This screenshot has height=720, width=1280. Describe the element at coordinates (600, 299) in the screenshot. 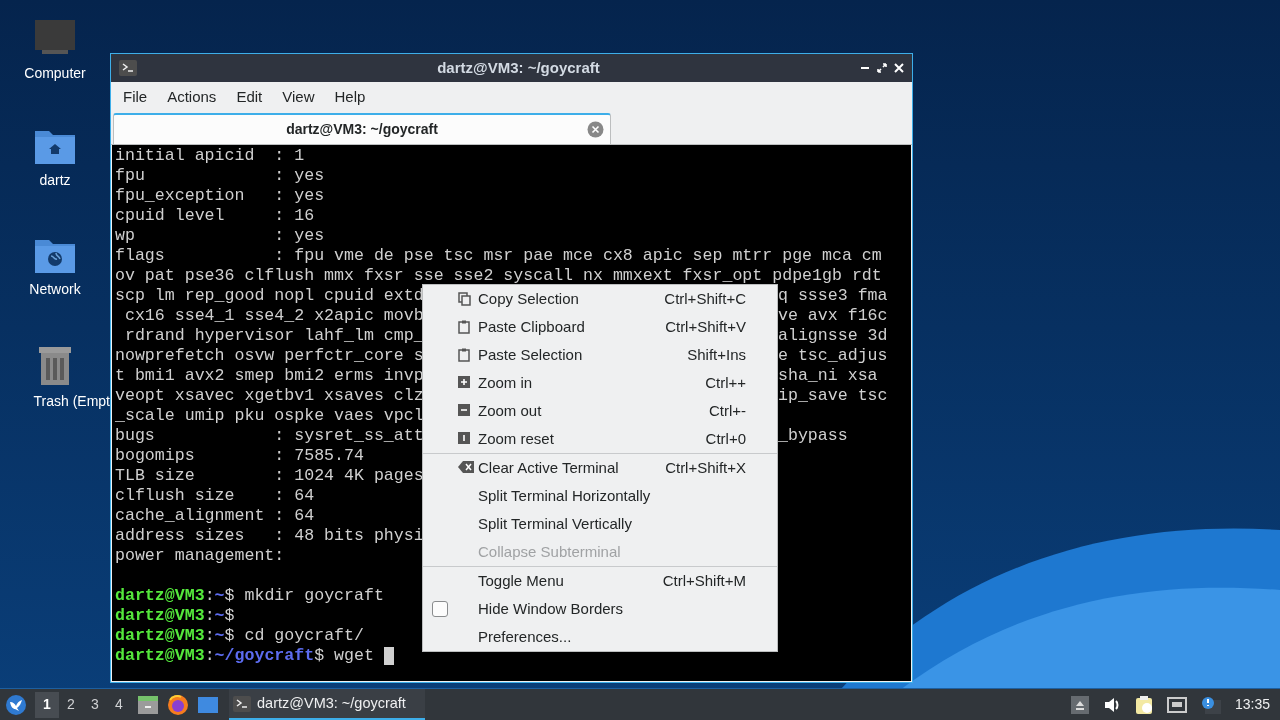

I see `menu-item: Copy Selection Ctrl+Shift+C` at that location.